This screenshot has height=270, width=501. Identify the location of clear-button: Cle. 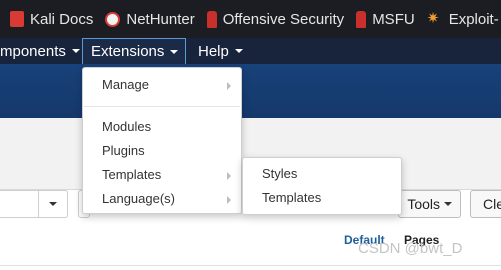
(485, 204).